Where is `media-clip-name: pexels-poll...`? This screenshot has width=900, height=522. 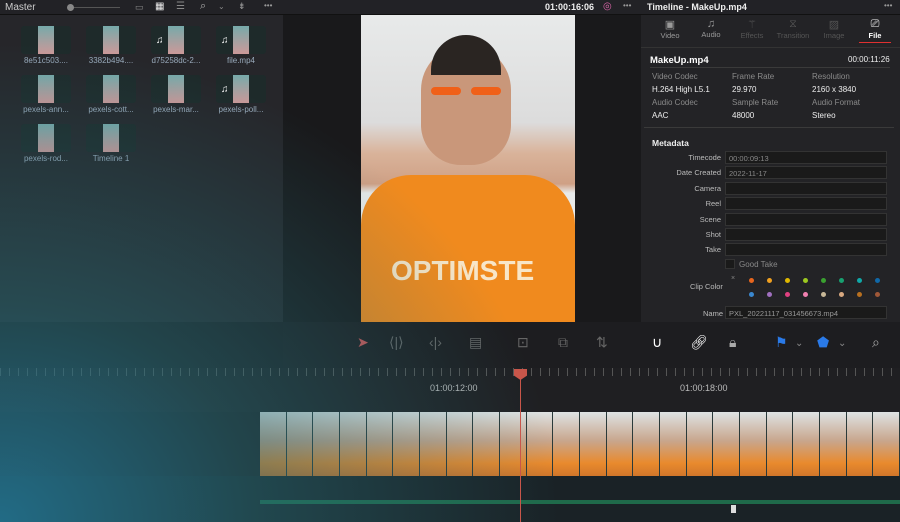
media-clip-name: pexels-poll... is located at coordinates (241, 109).